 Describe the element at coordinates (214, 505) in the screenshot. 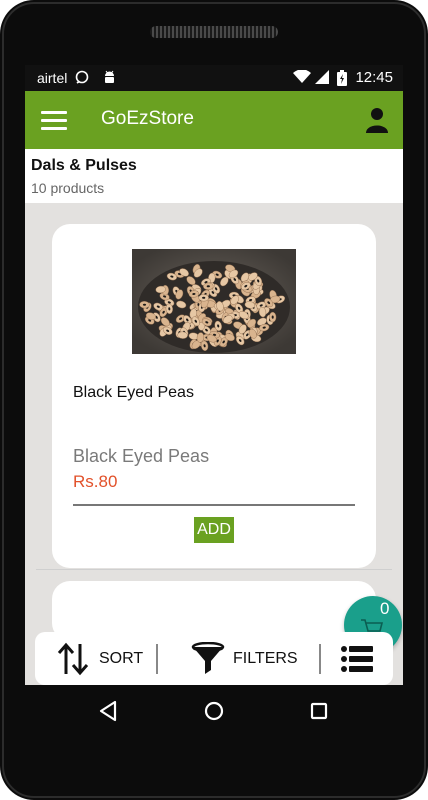

I see `dropdown-underline` at that location.